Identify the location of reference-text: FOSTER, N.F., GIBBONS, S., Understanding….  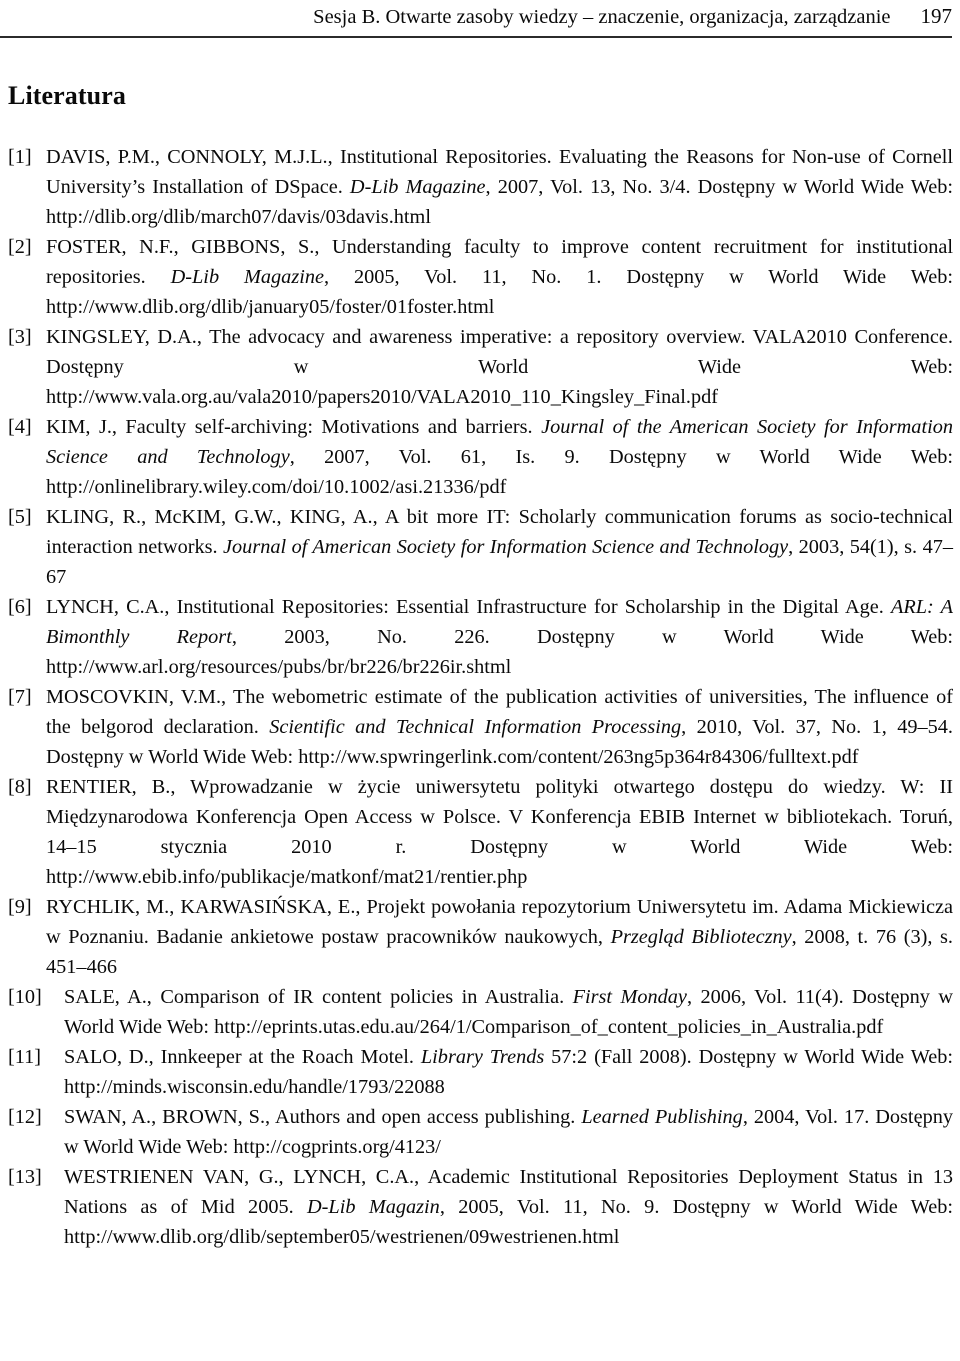
(499, 277).